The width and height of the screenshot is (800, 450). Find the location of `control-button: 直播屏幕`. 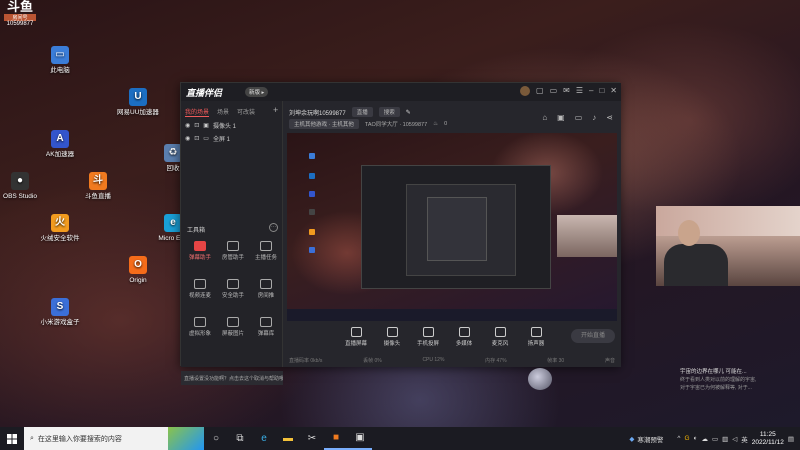

control-button: 直播屏幕 is located at coordinates (356, 337).